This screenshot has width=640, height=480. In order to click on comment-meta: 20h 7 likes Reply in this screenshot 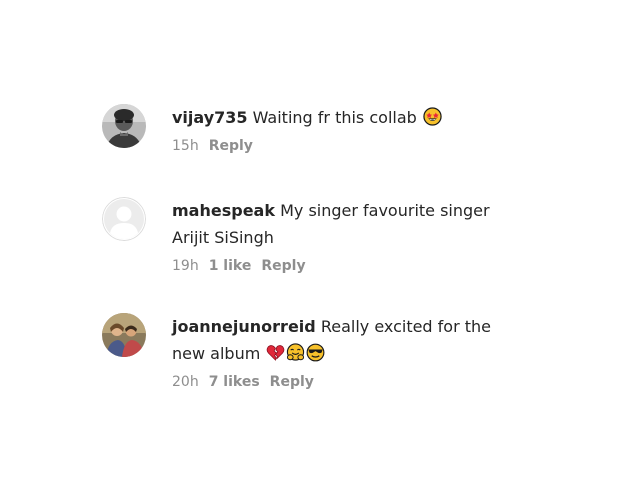, I will do `click(347, 382)`.